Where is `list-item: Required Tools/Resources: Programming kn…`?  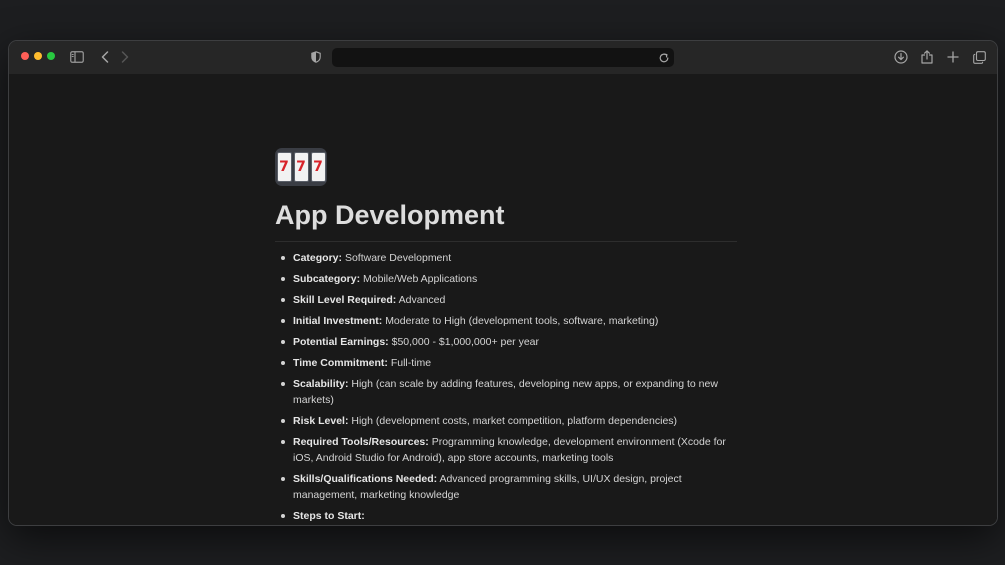 list-item: Required Tools/Resources: Programming kn… is located at coordinates (510, 450).